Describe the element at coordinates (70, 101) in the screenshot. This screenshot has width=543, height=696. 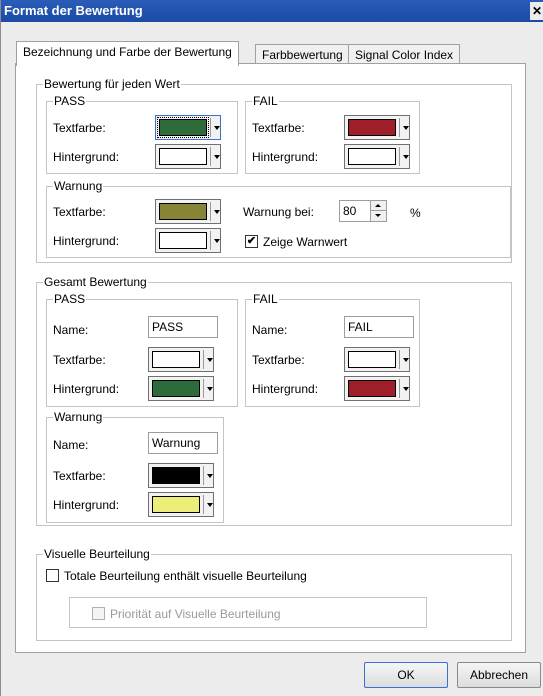
I see `each-pass-title: PASS` at that location.